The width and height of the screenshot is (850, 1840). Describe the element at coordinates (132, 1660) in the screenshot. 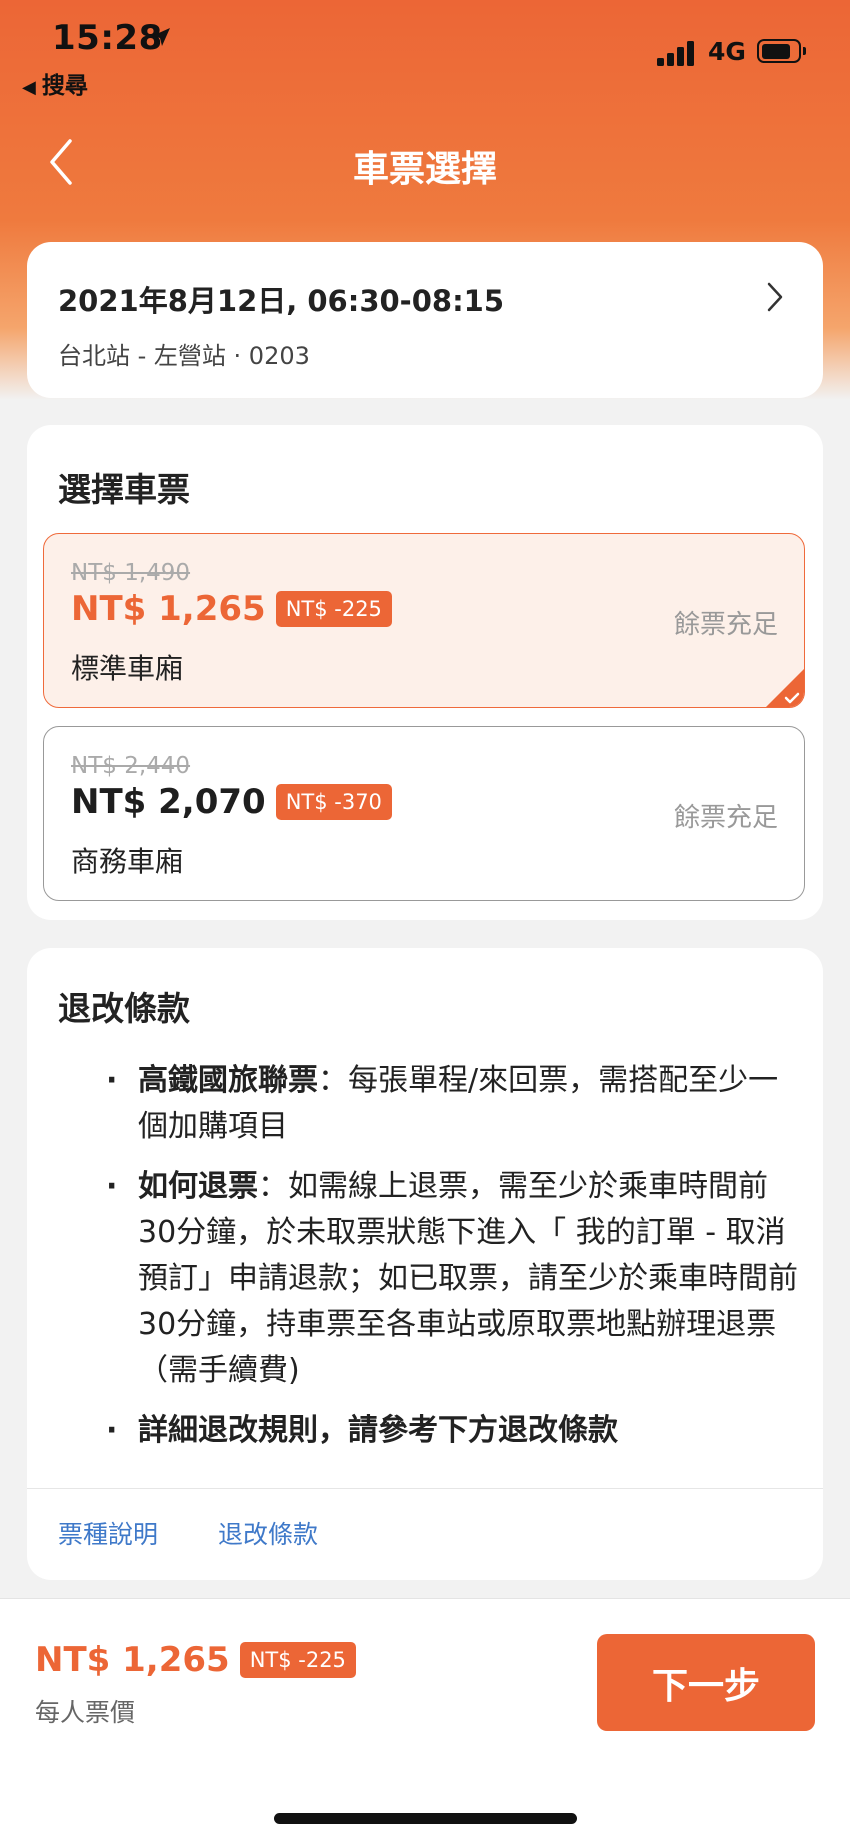

I see `total-price: NT$ 1,265` at that location.